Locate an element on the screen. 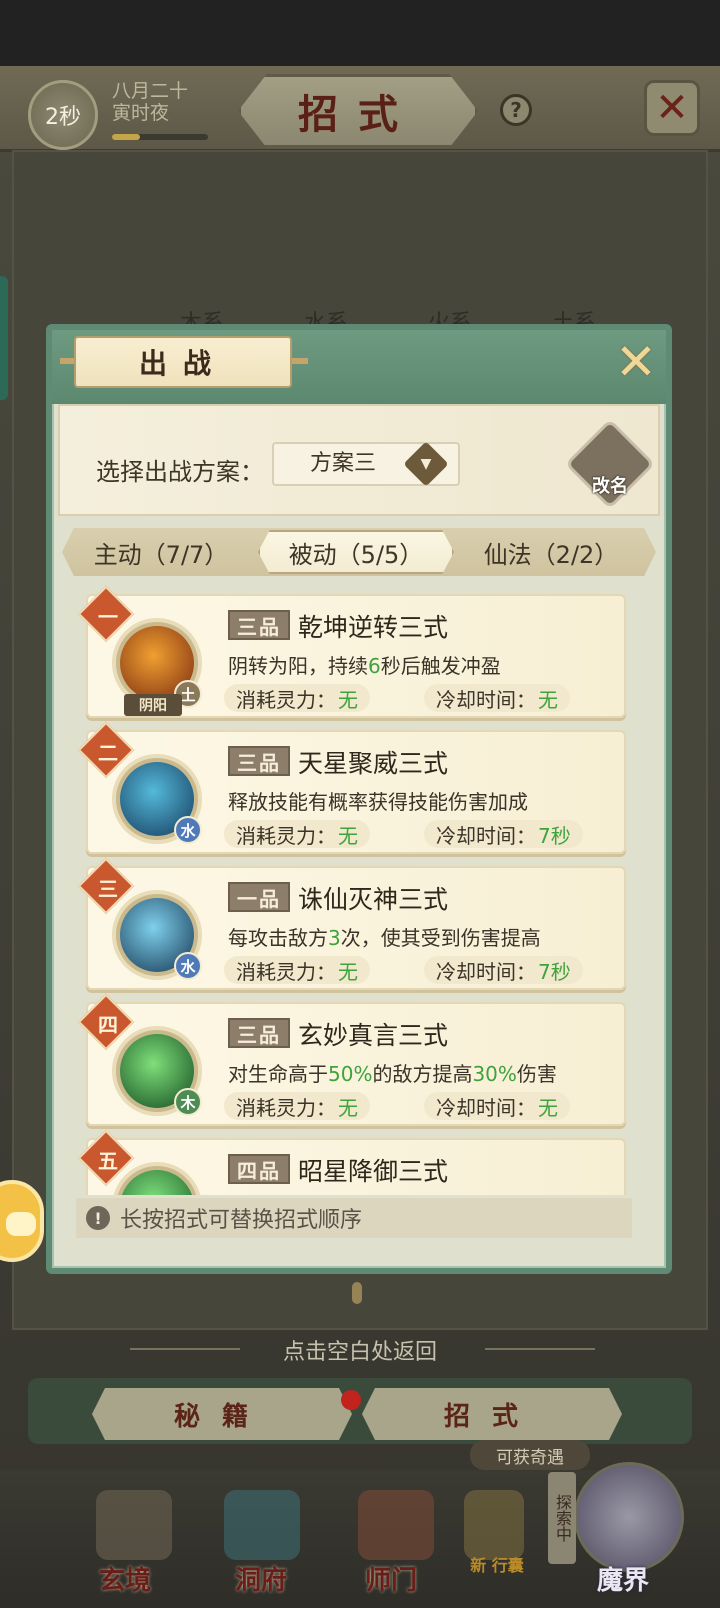 The height and width of the screenshot is (1608, 720). skill-name: 天星聚威三式 is located at coordinates (373, 763).